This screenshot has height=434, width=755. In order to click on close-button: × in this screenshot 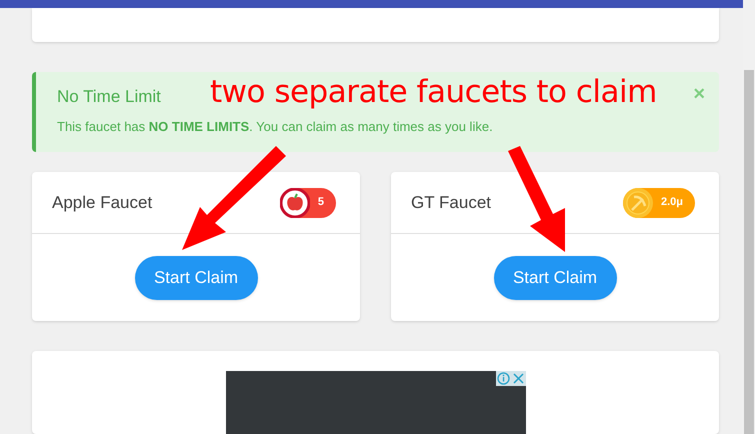, I will do `click(699, 94)`.